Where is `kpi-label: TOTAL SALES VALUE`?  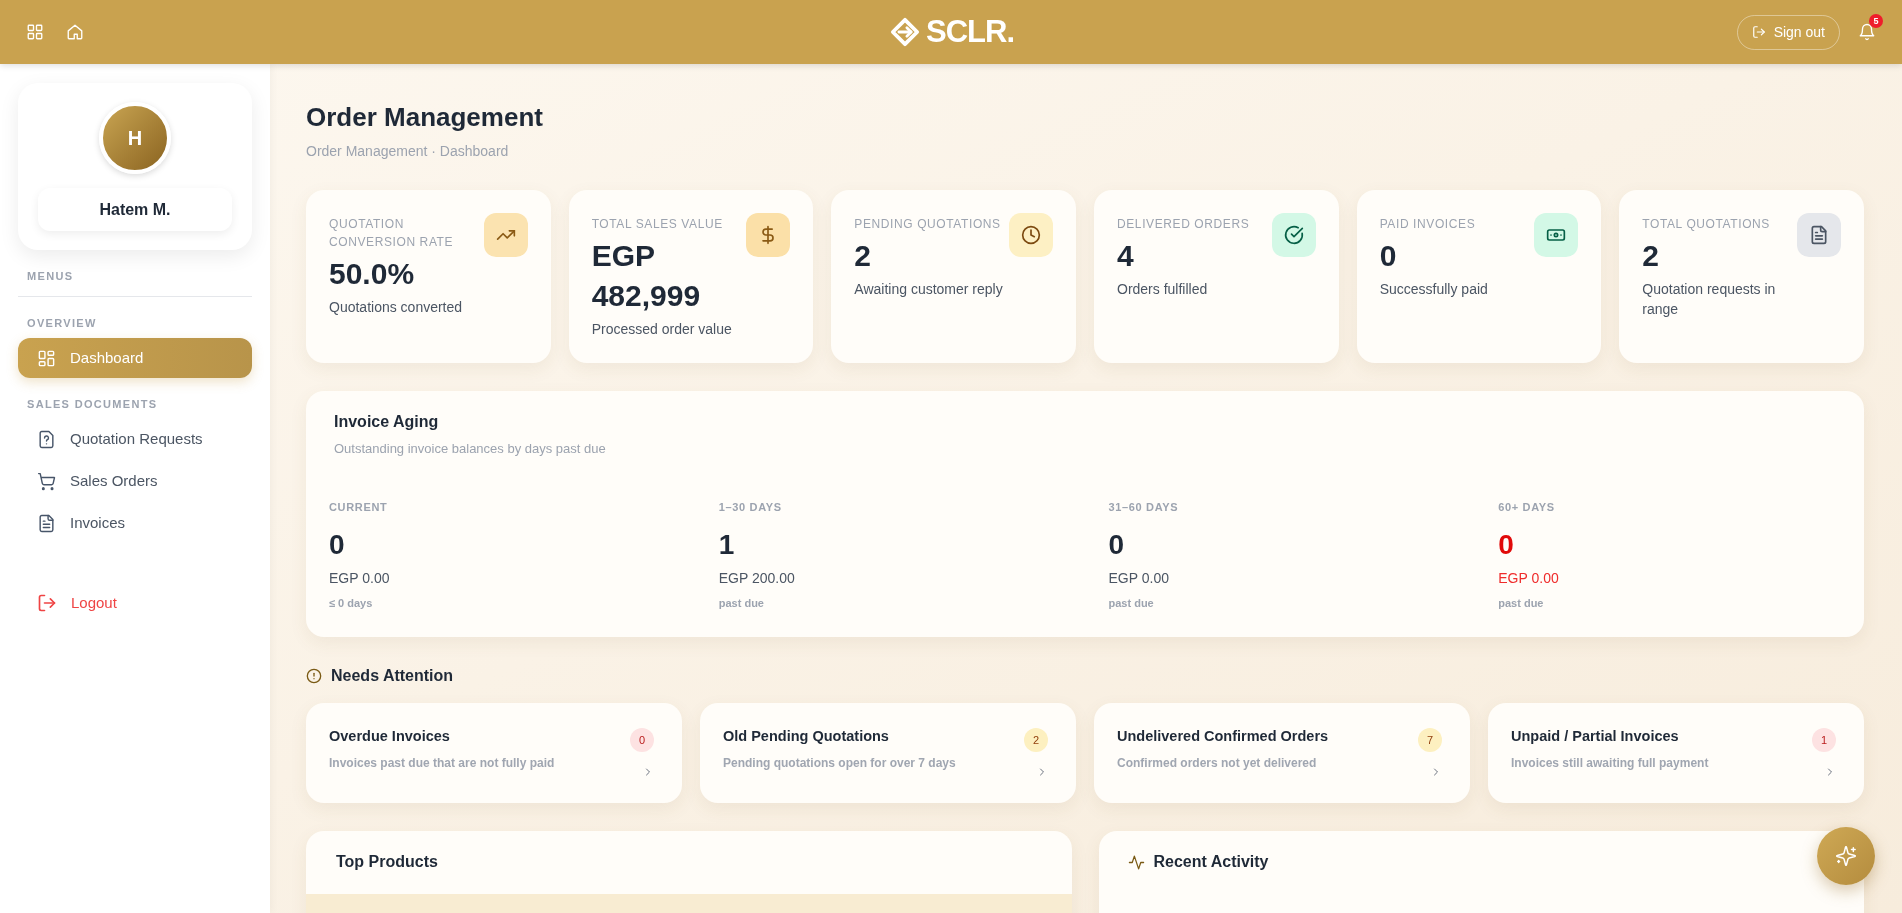 kpi-label: TOTAL SALES VALUE is located at coordinates (657, 224).